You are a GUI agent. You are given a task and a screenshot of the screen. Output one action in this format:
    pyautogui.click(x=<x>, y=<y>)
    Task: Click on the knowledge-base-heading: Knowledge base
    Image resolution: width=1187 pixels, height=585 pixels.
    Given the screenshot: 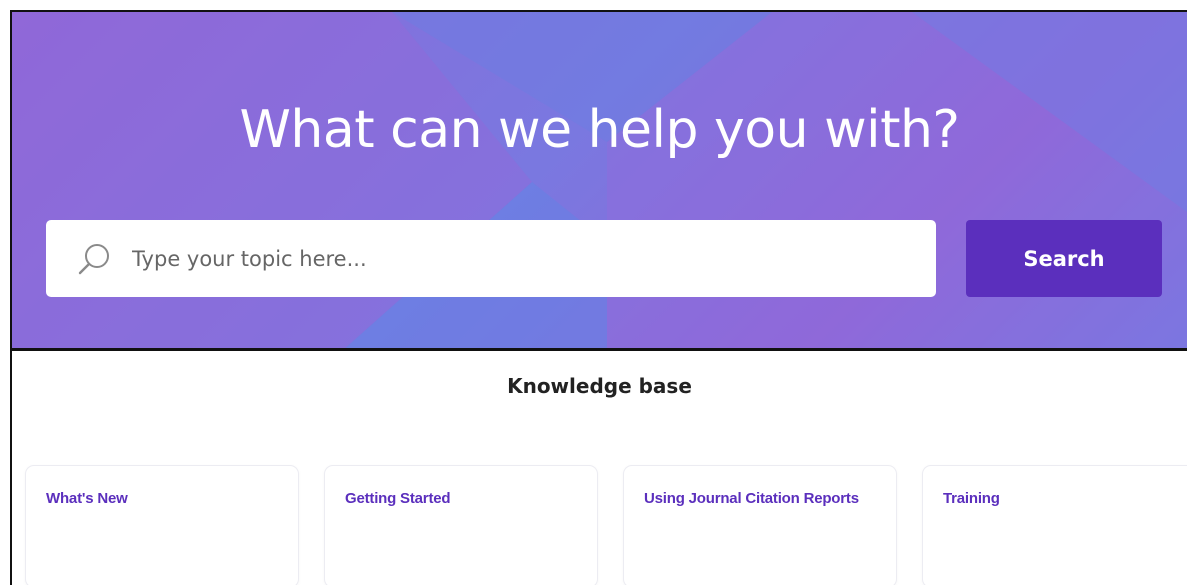 What is the action you would take?
    pyautogui.click(x=599, y=386)
    